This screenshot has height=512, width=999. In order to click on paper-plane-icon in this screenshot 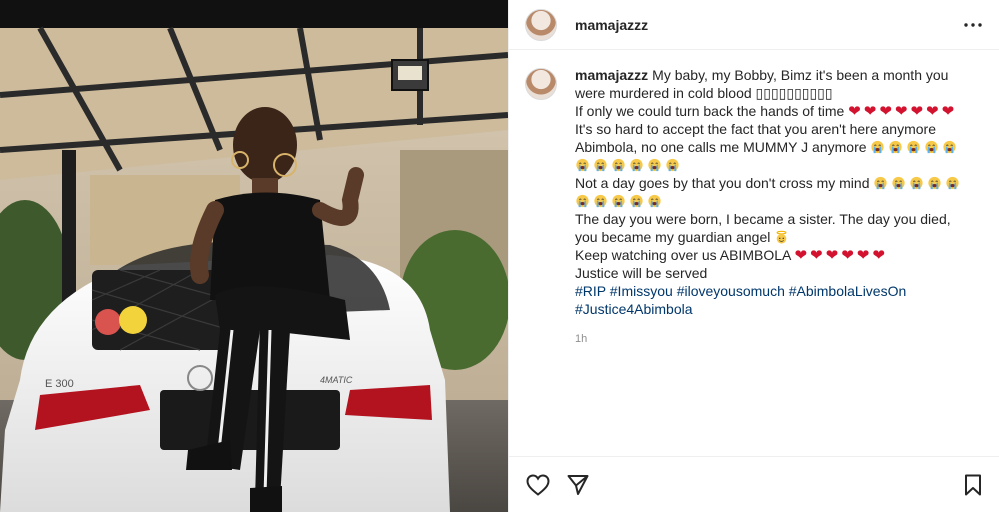, I will do `click(578, 485)`.